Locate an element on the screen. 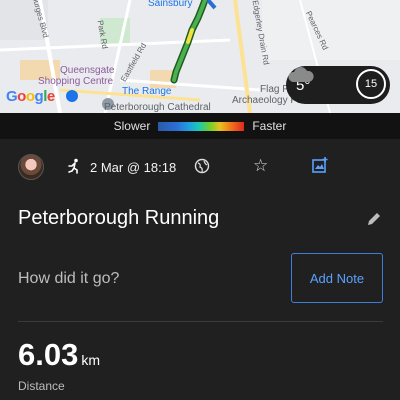 The image size is (400, 400). star-icon: ☆ is located at coordinates (260, 166).